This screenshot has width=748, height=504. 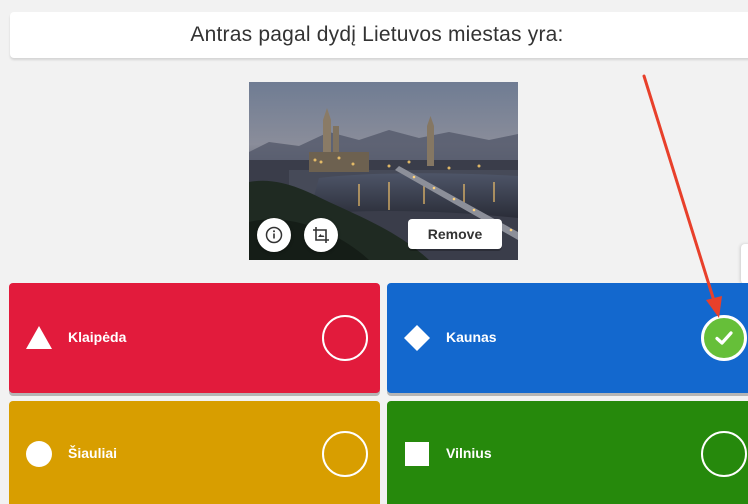 I want to click on answer-tile-3: Šiauliai, so click(x=194, y=452).